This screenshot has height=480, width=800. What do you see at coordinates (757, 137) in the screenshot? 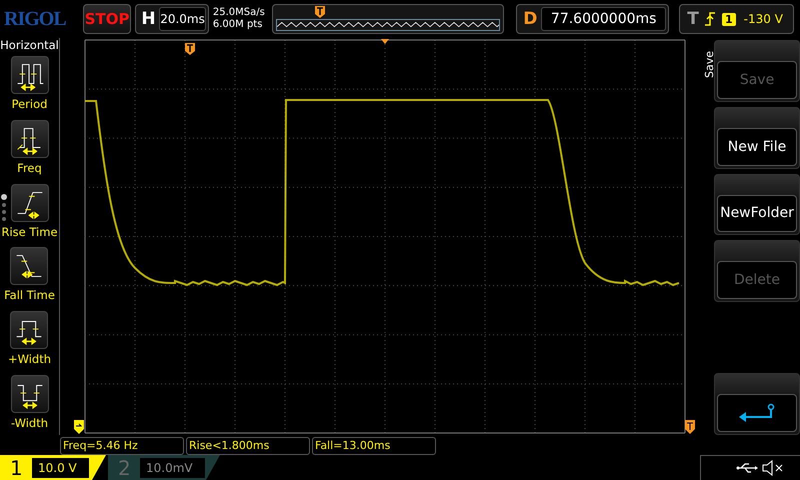
I see `menu-button: New File` at bounding box center [757, 137].